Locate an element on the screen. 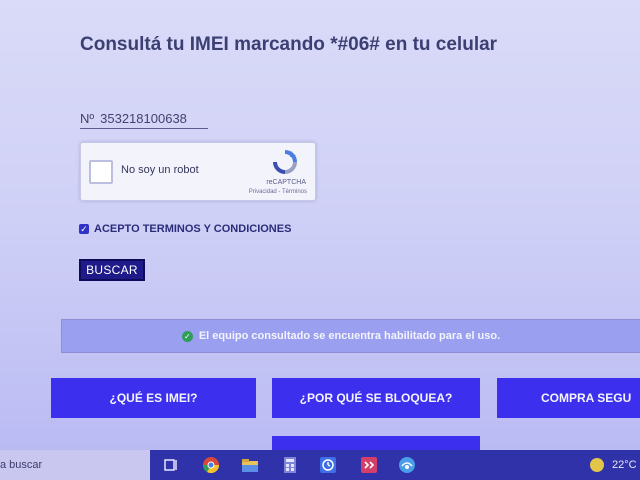 The width and height of the screenshot is (640, 480). checkmark-icon: ✓ is located at coordinates (84, 229).